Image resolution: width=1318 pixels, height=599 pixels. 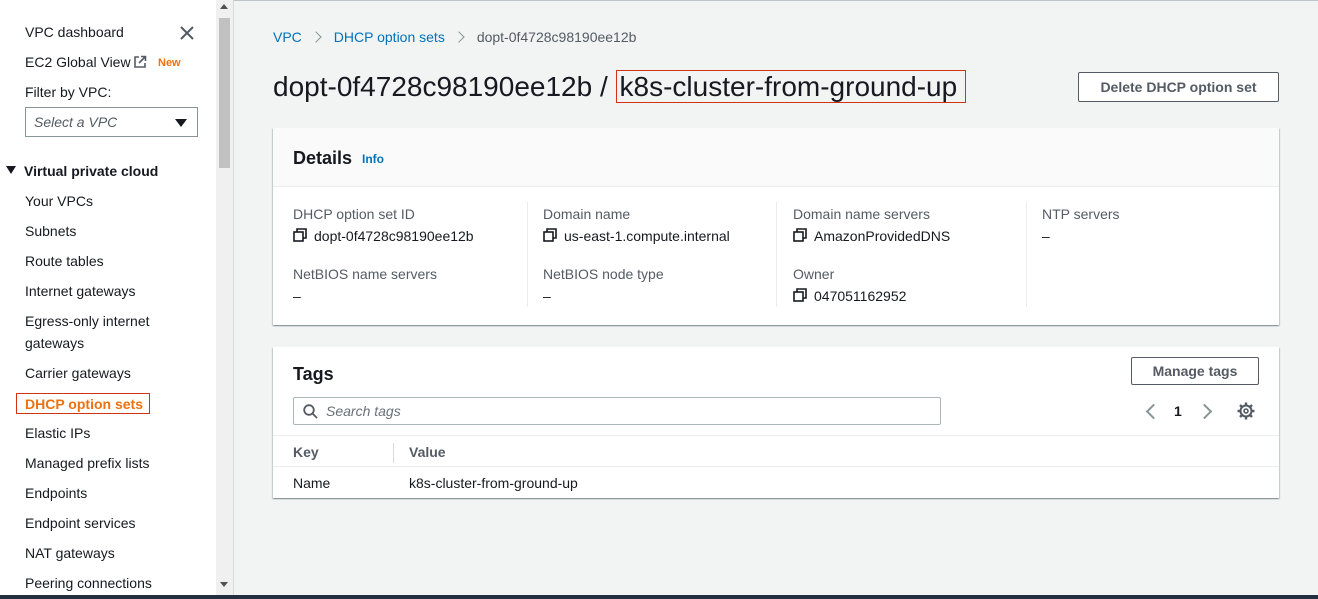 I want to click on sidebar-item-internet-gateways: Internet gateways, so click(x=80, y=291).